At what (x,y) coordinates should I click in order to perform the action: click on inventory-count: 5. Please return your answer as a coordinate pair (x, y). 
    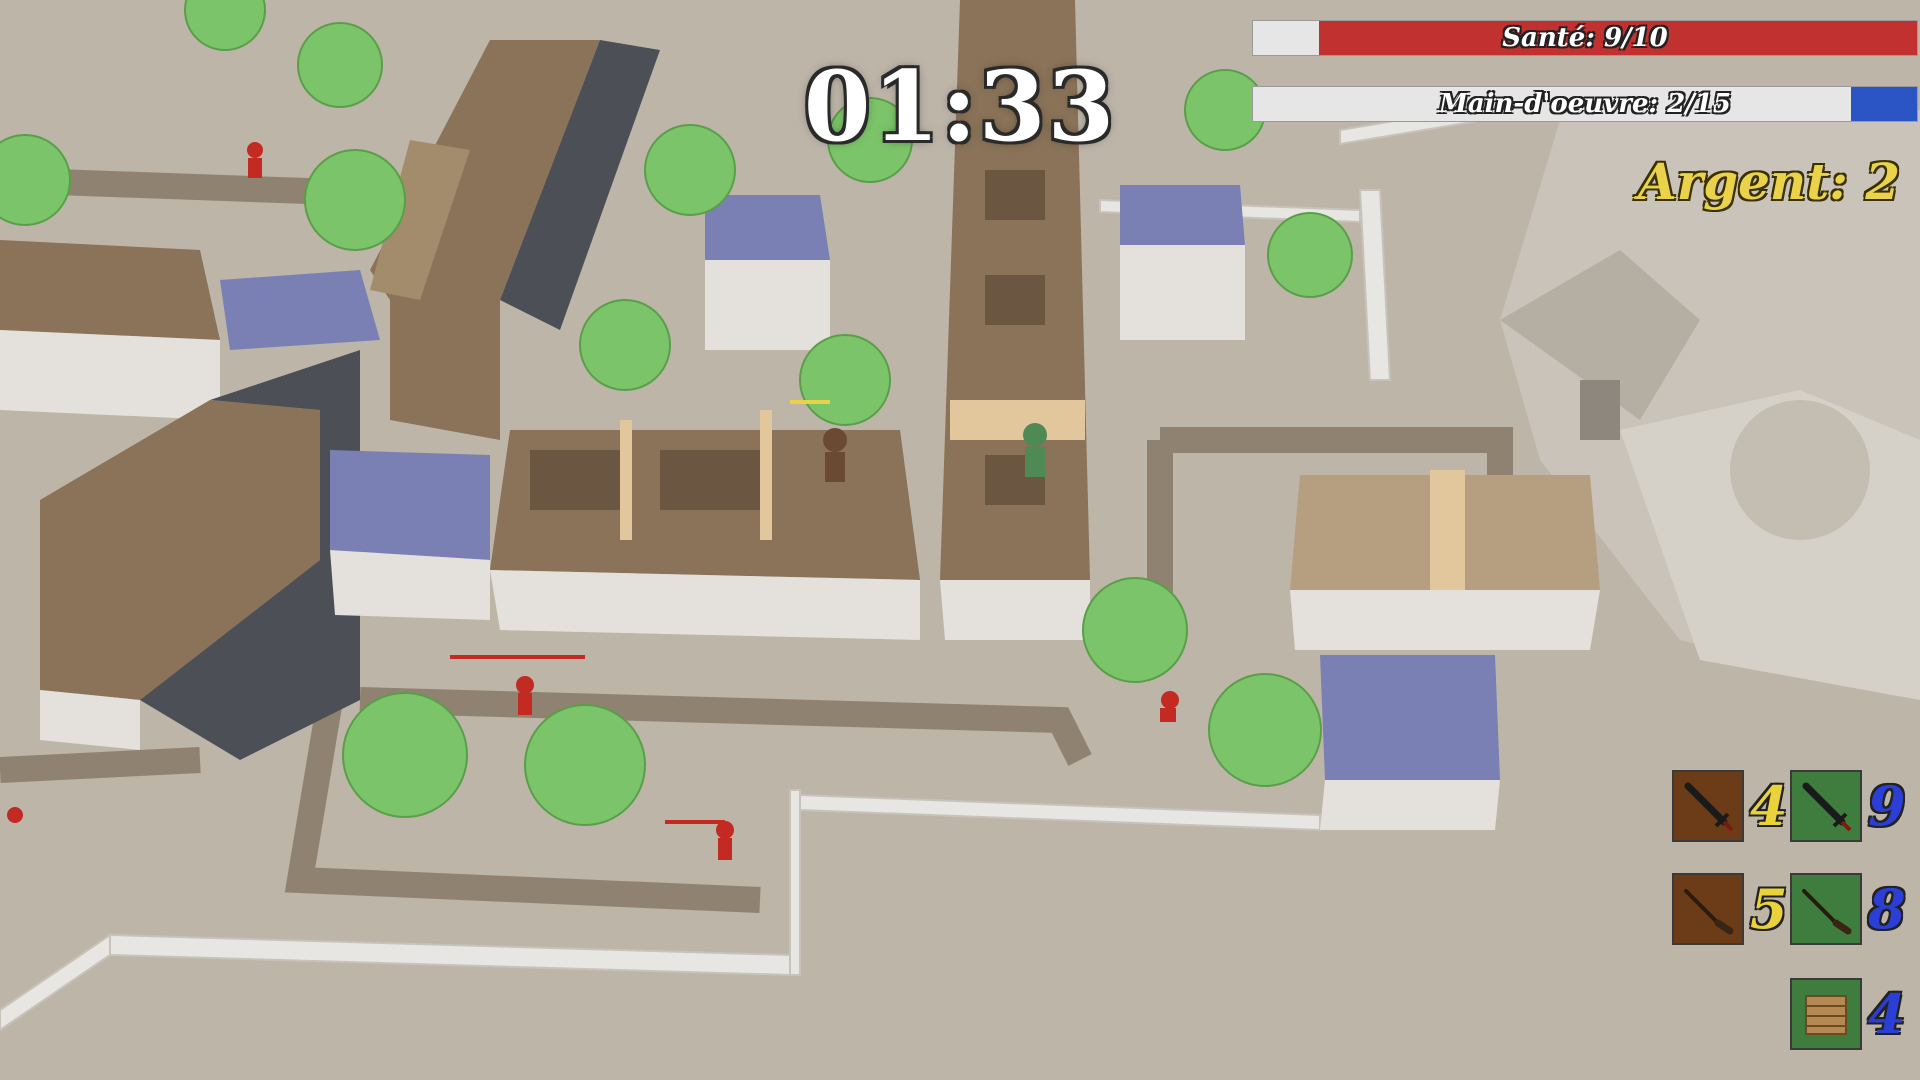
    Looking at the image, I should click on (1769, 909).